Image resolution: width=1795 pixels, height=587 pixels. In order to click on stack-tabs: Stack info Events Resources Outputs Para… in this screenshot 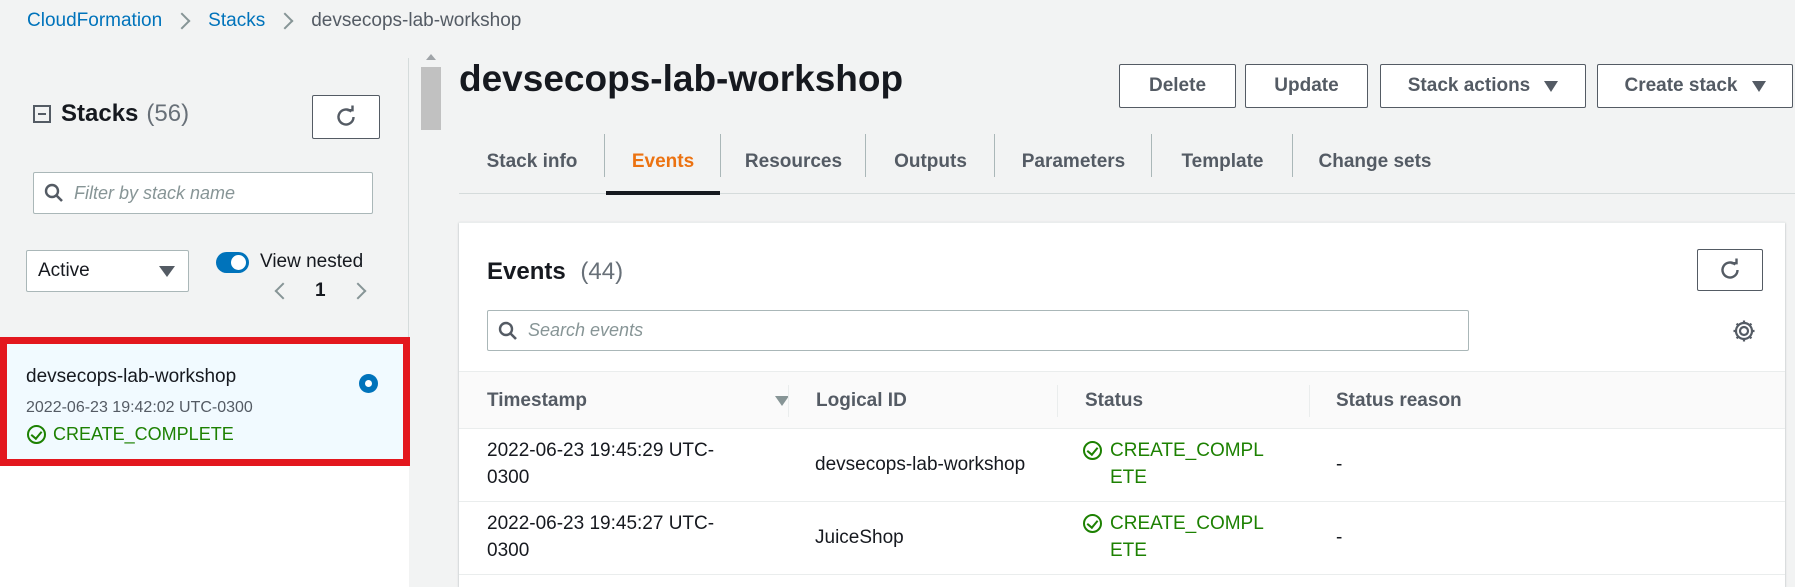, I will do `click(1127, 162)`.